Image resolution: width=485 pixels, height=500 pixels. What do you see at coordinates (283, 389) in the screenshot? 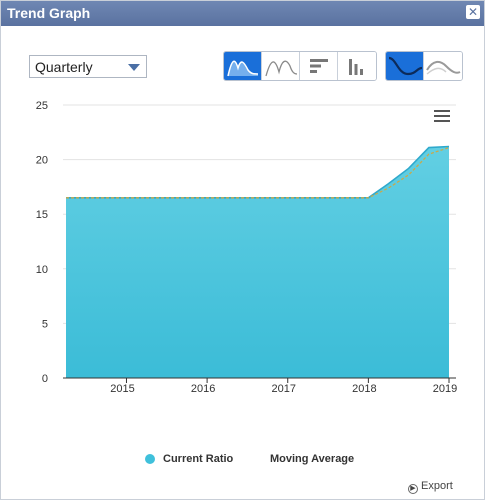
I see `x-tick-label: 2017` at bounding box center [283, 389].